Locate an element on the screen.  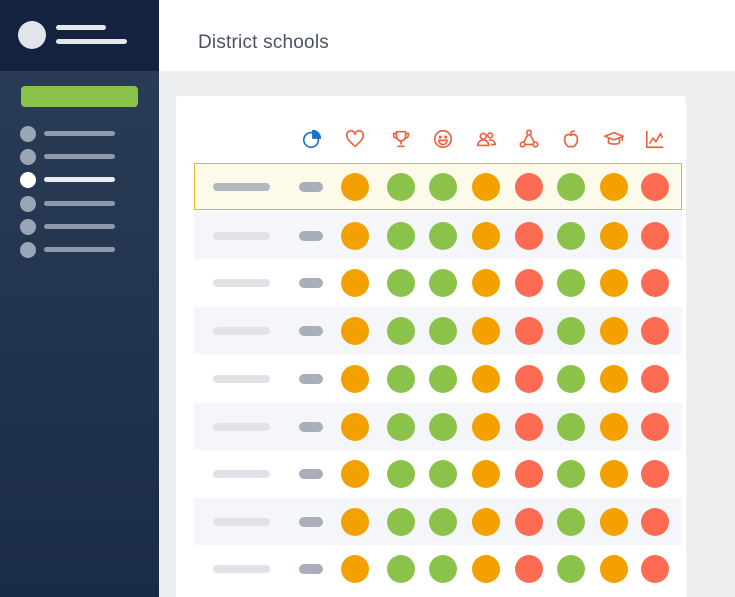
school-name-placeholder is located at coordinates (241, 379).